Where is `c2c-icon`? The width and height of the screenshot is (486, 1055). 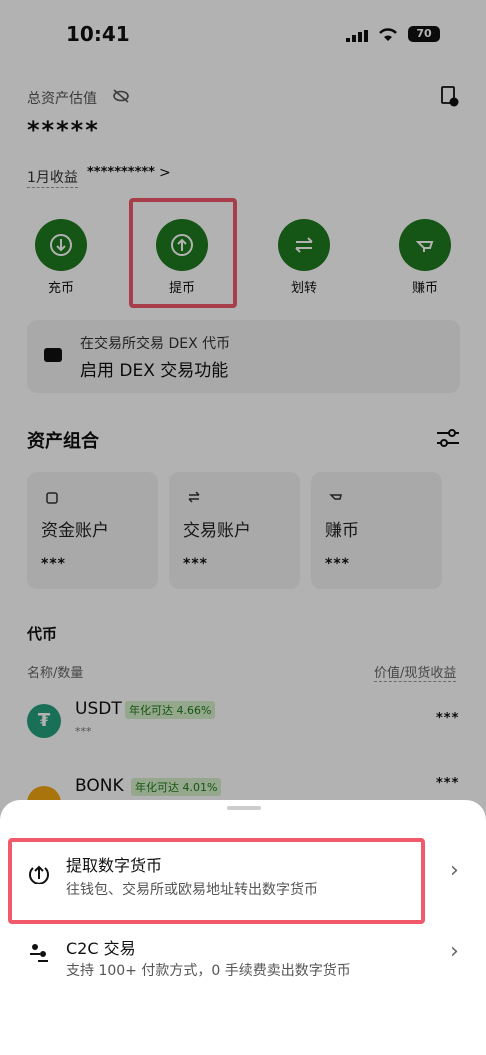 c2c-icon is located at coordinates (39, 953).